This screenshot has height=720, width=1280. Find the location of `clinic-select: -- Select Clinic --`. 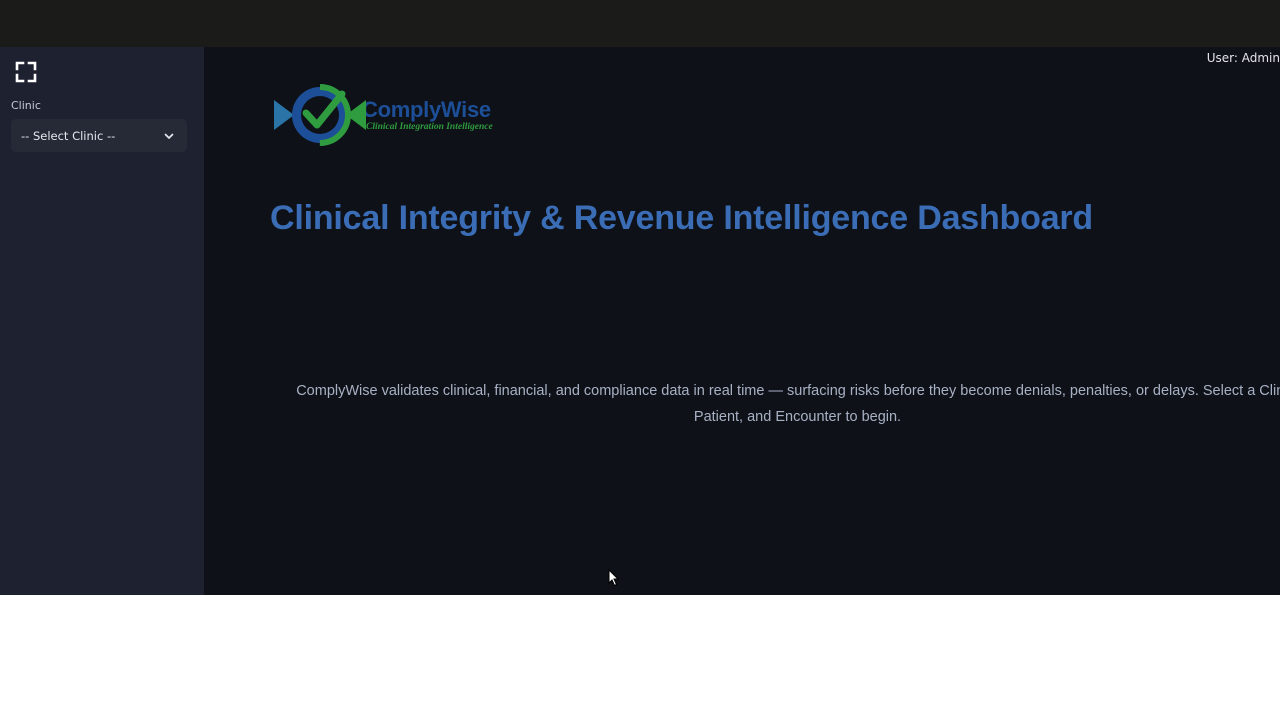

clinic-select: -- Select Clinic -- is located at coordinates (99, 135).